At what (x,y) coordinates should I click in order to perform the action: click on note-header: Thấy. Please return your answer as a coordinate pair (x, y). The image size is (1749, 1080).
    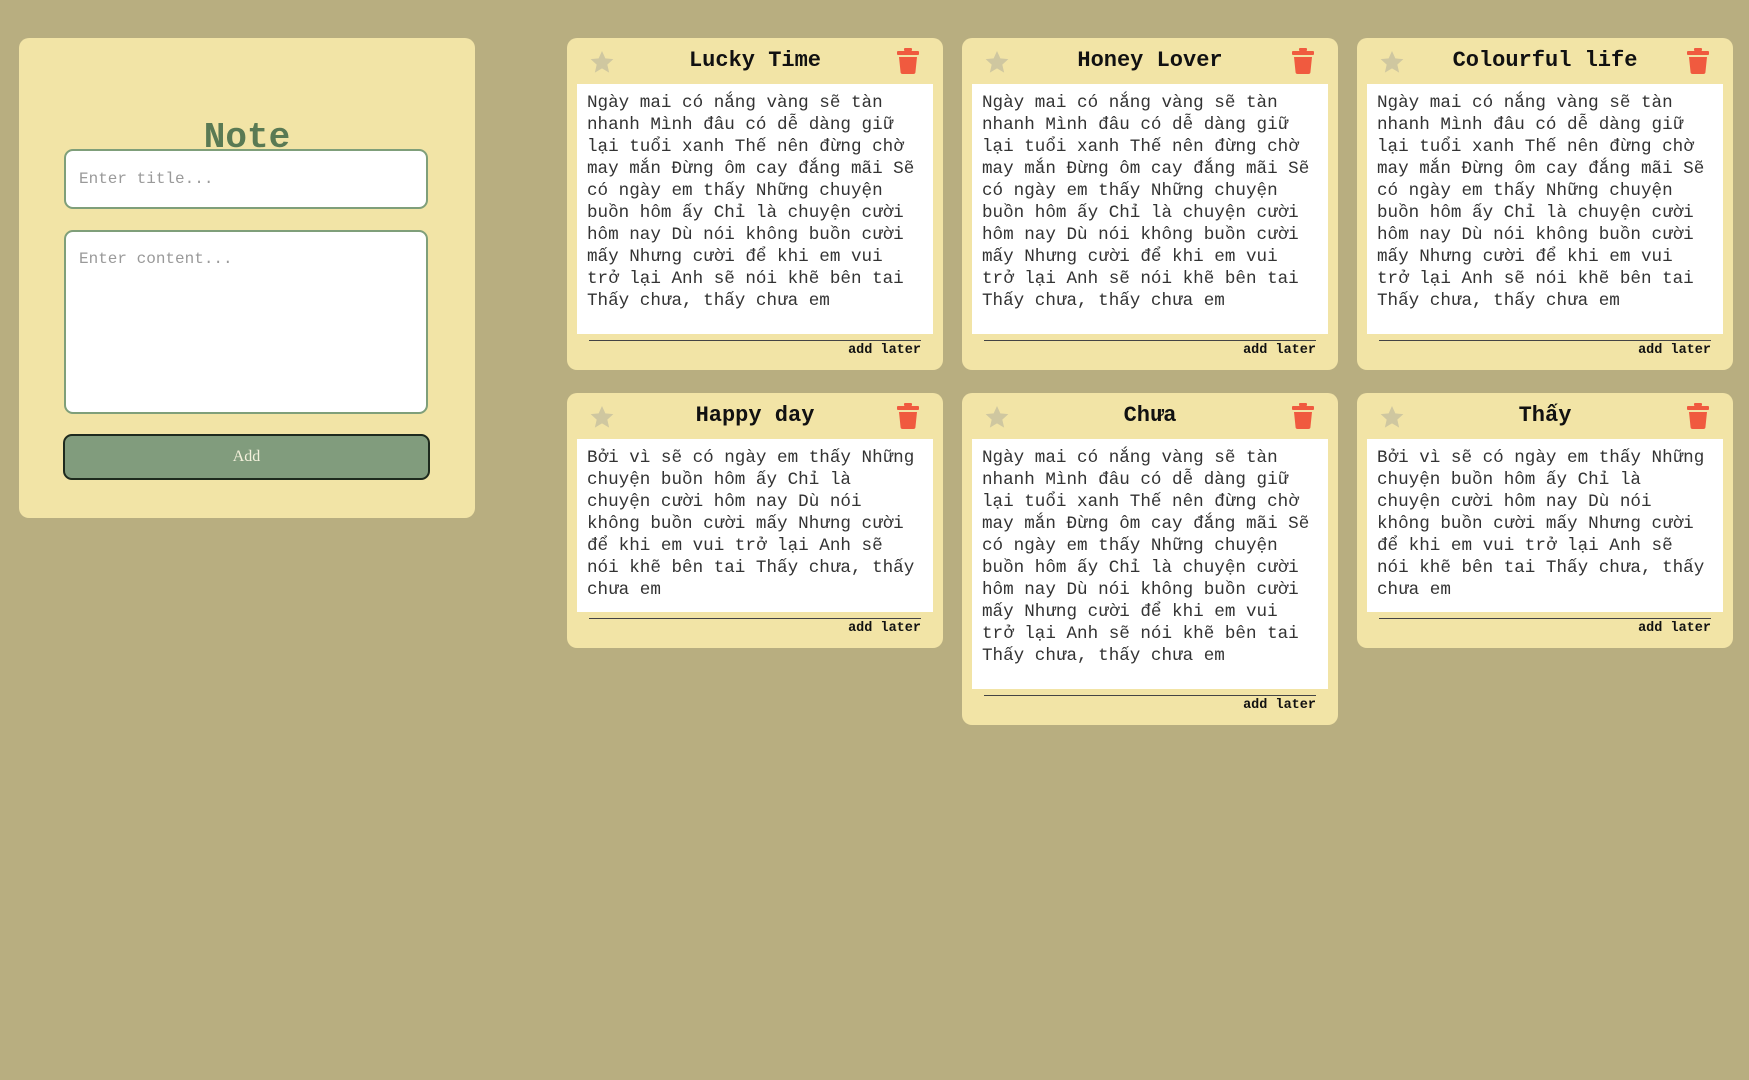
    Looking at the image, I should click on (1545, 416).